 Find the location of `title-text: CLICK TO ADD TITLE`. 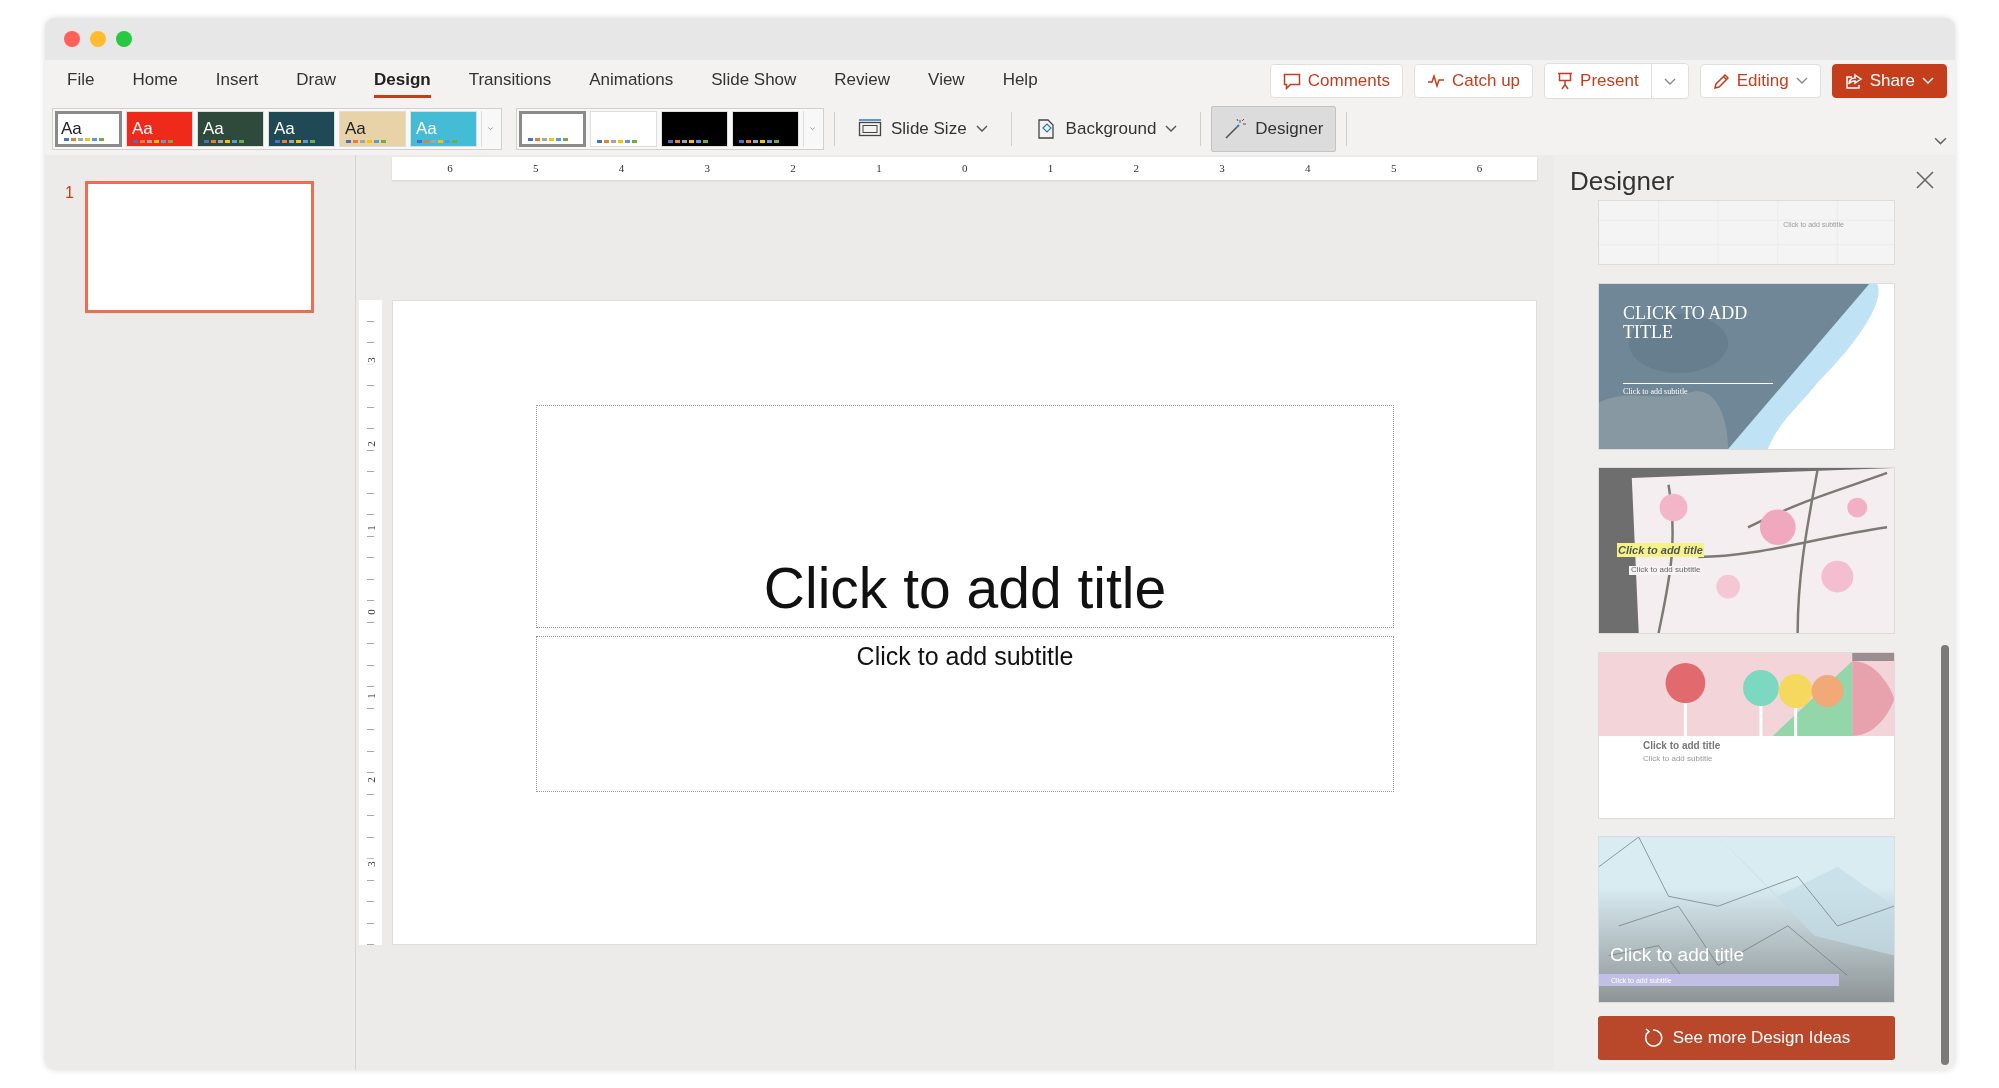

title-text: CLICK TO ADD TITLE is located at coordinates (1686, 323).